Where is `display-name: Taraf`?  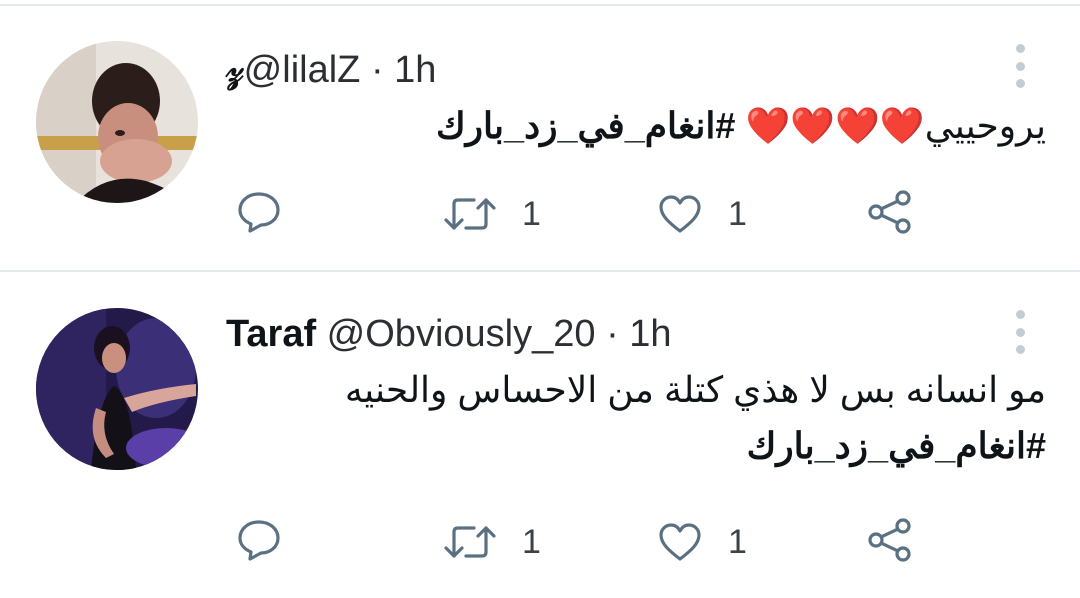
display-name: Taraf is located at coordinates (271, 334).